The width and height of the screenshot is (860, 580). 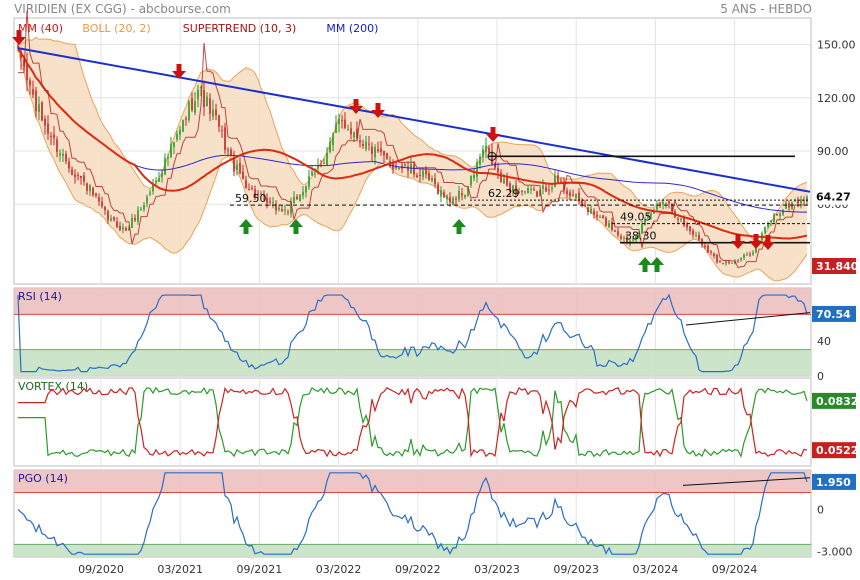 I want to click on vortex-plus-badge: 0.0832, so click(x=835, y=400).